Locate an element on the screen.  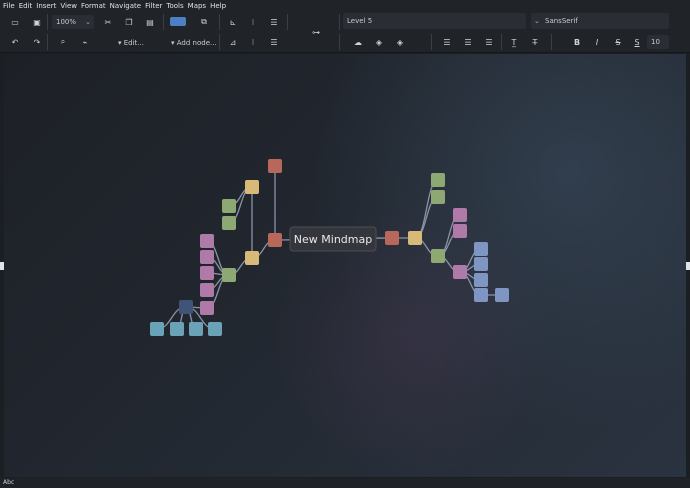
cloud-icon: ☁ is located at coordinates (358, 42).